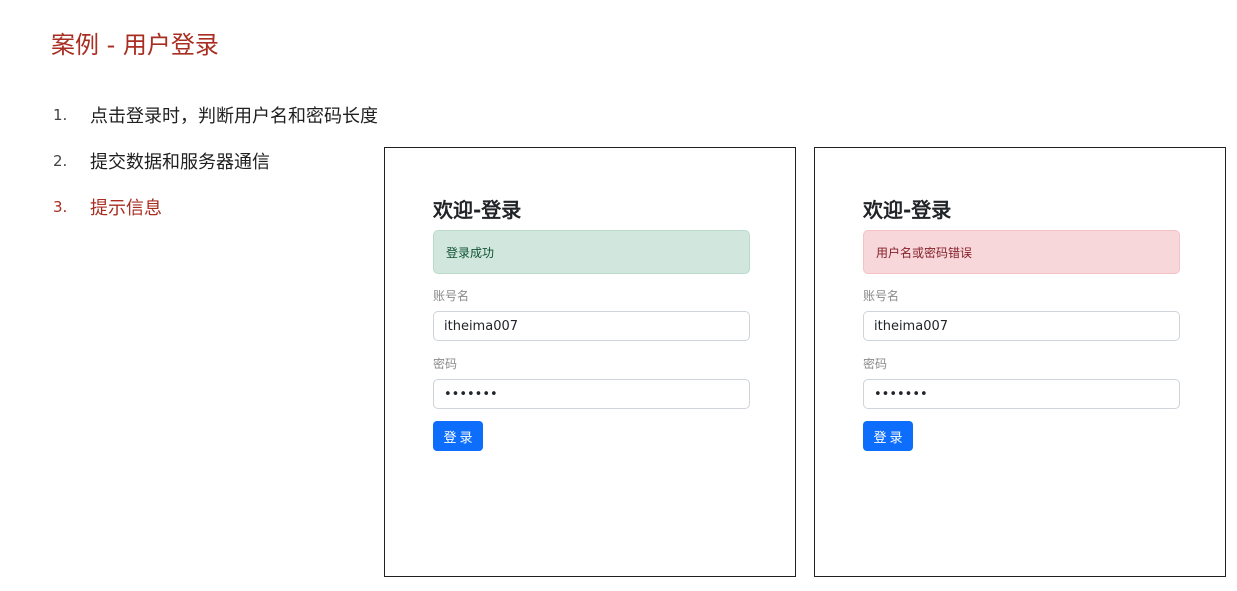 The height and width of the screenshot is (591, 1237). I want to click on step-text: 提交数据和服务器通信, so click(180, 162).